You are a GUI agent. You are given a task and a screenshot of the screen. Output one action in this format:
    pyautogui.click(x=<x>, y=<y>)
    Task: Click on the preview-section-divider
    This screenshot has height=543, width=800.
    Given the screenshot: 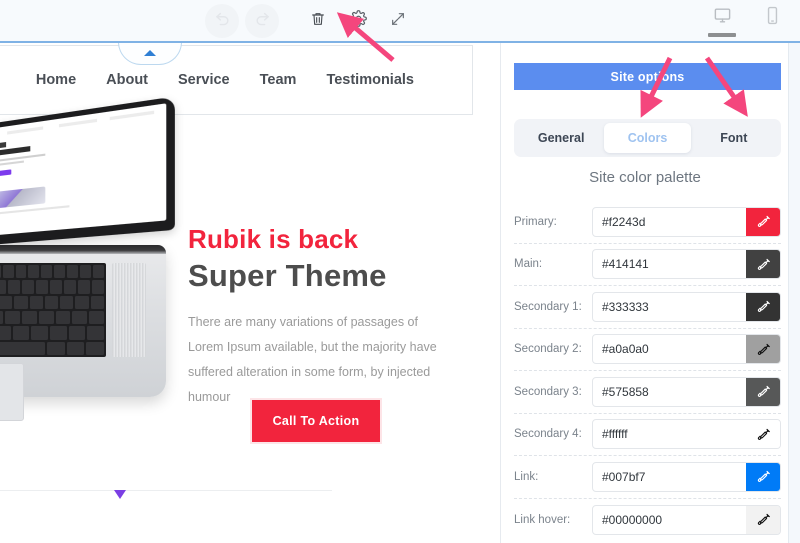 What is the action you would take?
    pyautogui.click(x=166, y=490)
    